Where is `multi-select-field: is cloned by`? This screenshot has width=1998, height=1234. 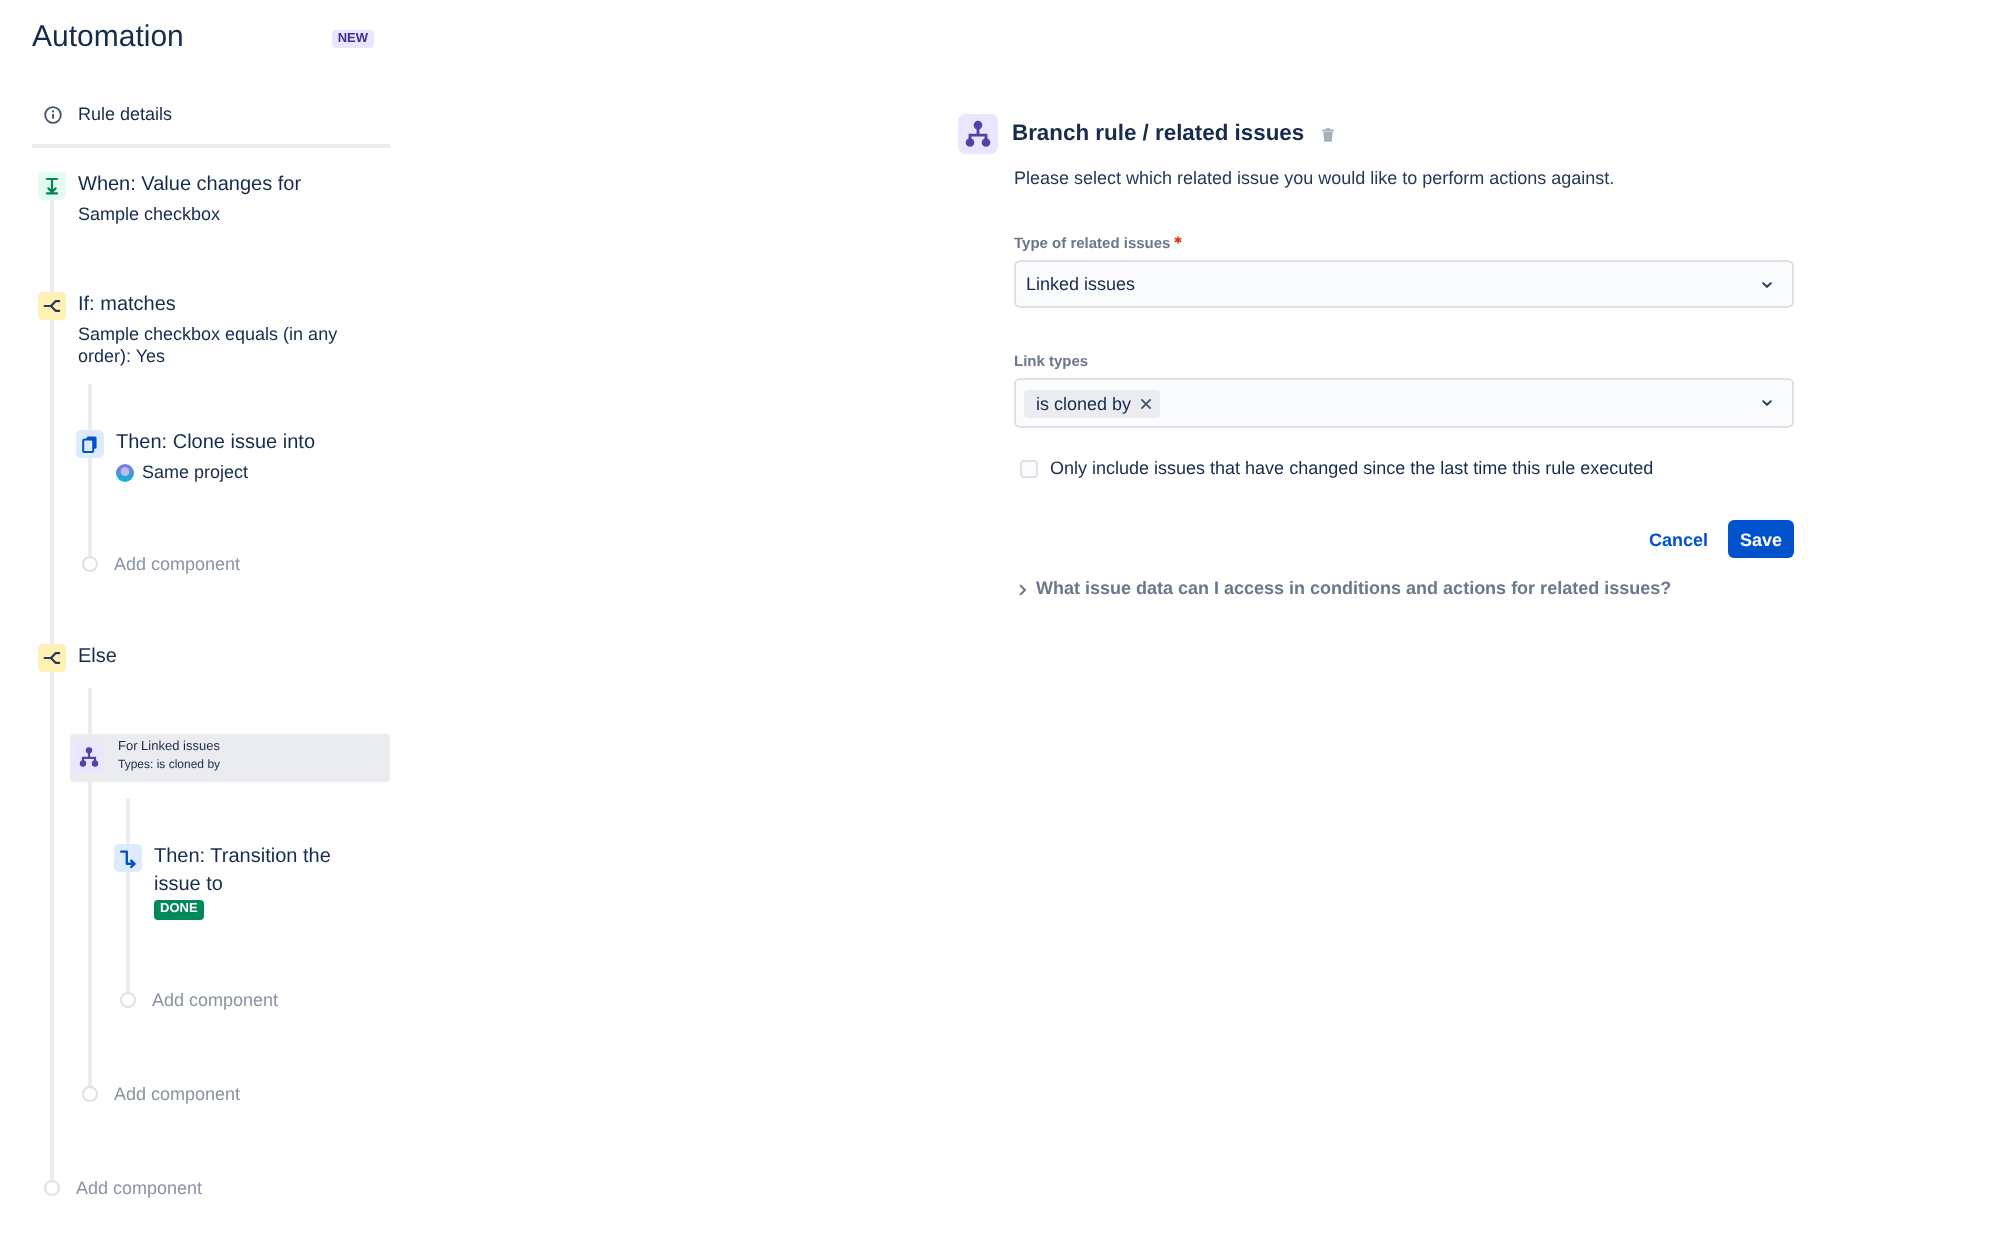
multi-select-field: is cloned by is located at coordinates (1404, 403).